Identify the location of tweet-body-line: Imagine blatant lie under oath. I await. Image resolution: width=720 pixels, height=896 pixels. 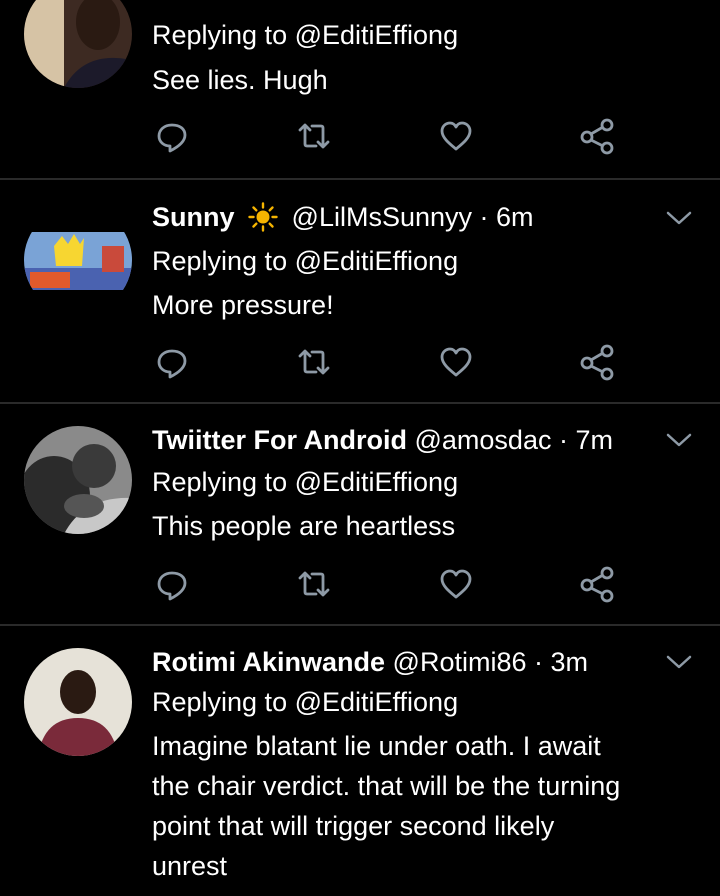
(376, 746).